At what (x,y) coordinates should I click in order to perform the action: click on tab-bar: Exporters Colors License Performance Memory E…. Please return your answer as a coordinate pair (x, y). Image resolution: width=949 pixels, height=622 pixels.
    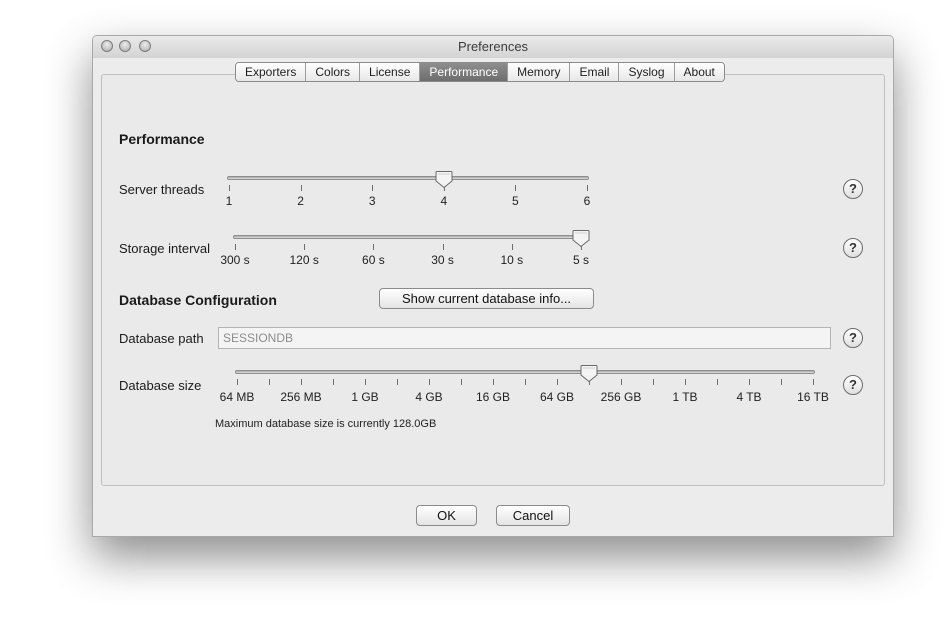
    Looking at the image, I should click on (480, 72).